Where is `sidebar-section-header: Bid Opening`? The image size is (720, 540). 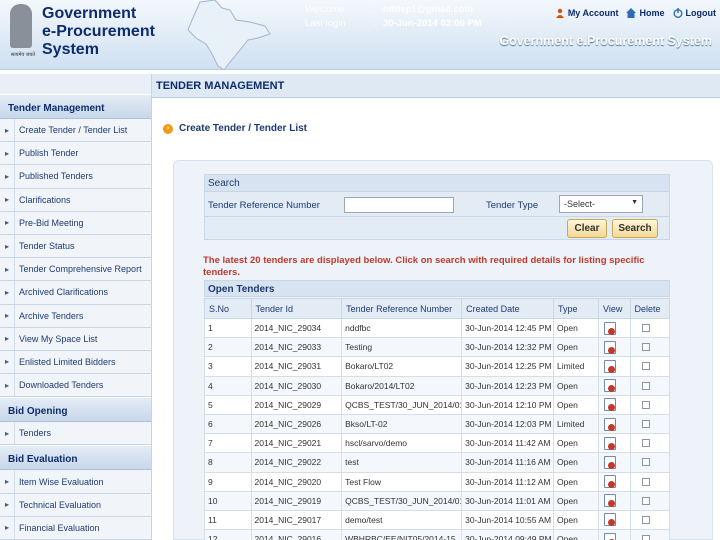
sidebar-section-header: Bid Opening is located at coordinates (75, 410).